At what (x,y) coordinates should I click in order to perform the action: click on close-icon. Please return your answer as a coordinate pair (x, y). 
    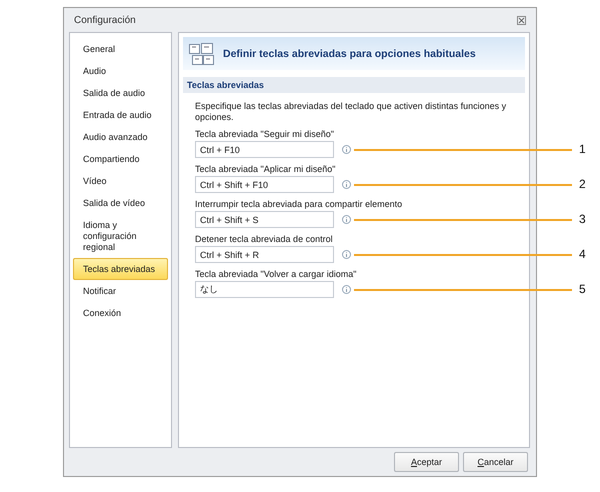
    Looking at the image, I should click on (521, 20).